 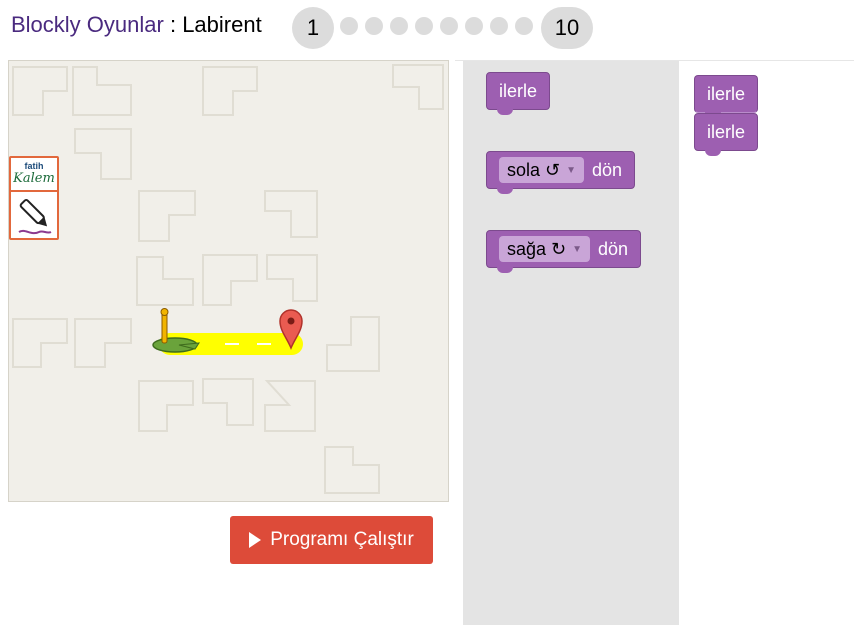 What do you see at coordinates (291, 329) in the screenshot?
I see `goal-marker-icon` at bounding box center [291, 329].